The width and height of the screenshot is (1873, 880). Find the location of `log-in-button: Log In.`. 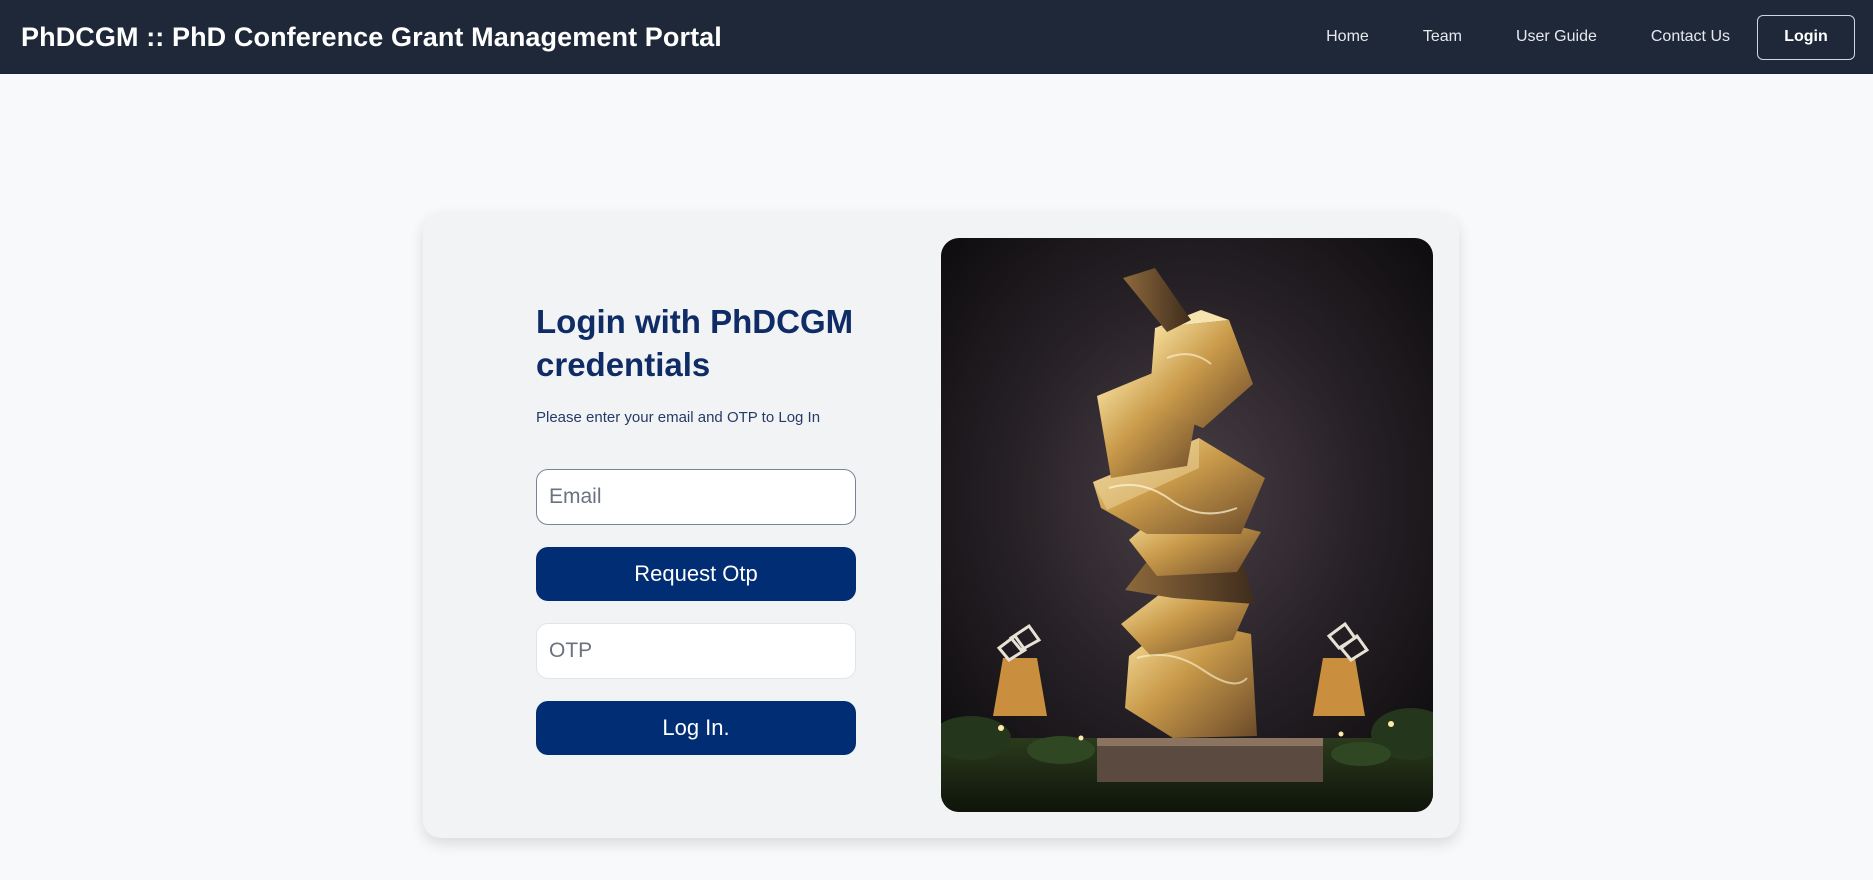

log-in-button: Log In. is located at coordinates (696, 728).